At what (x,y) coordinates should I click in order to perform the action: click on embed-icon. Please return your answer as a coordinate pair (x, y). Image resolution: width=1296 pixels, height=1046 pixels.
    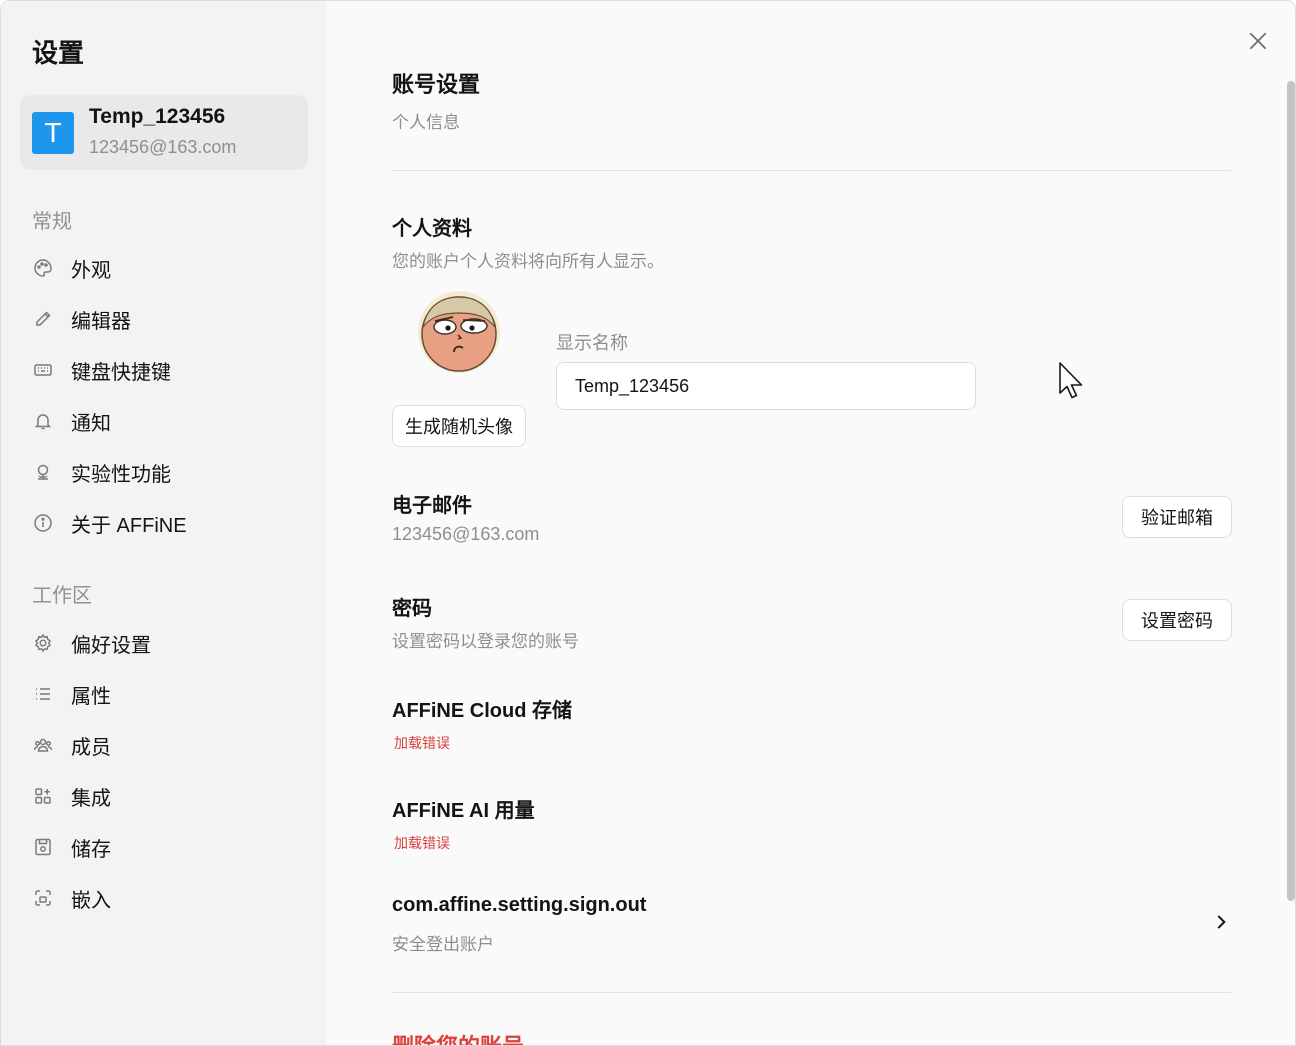
    Looking at the image, I should click on (43, 898).